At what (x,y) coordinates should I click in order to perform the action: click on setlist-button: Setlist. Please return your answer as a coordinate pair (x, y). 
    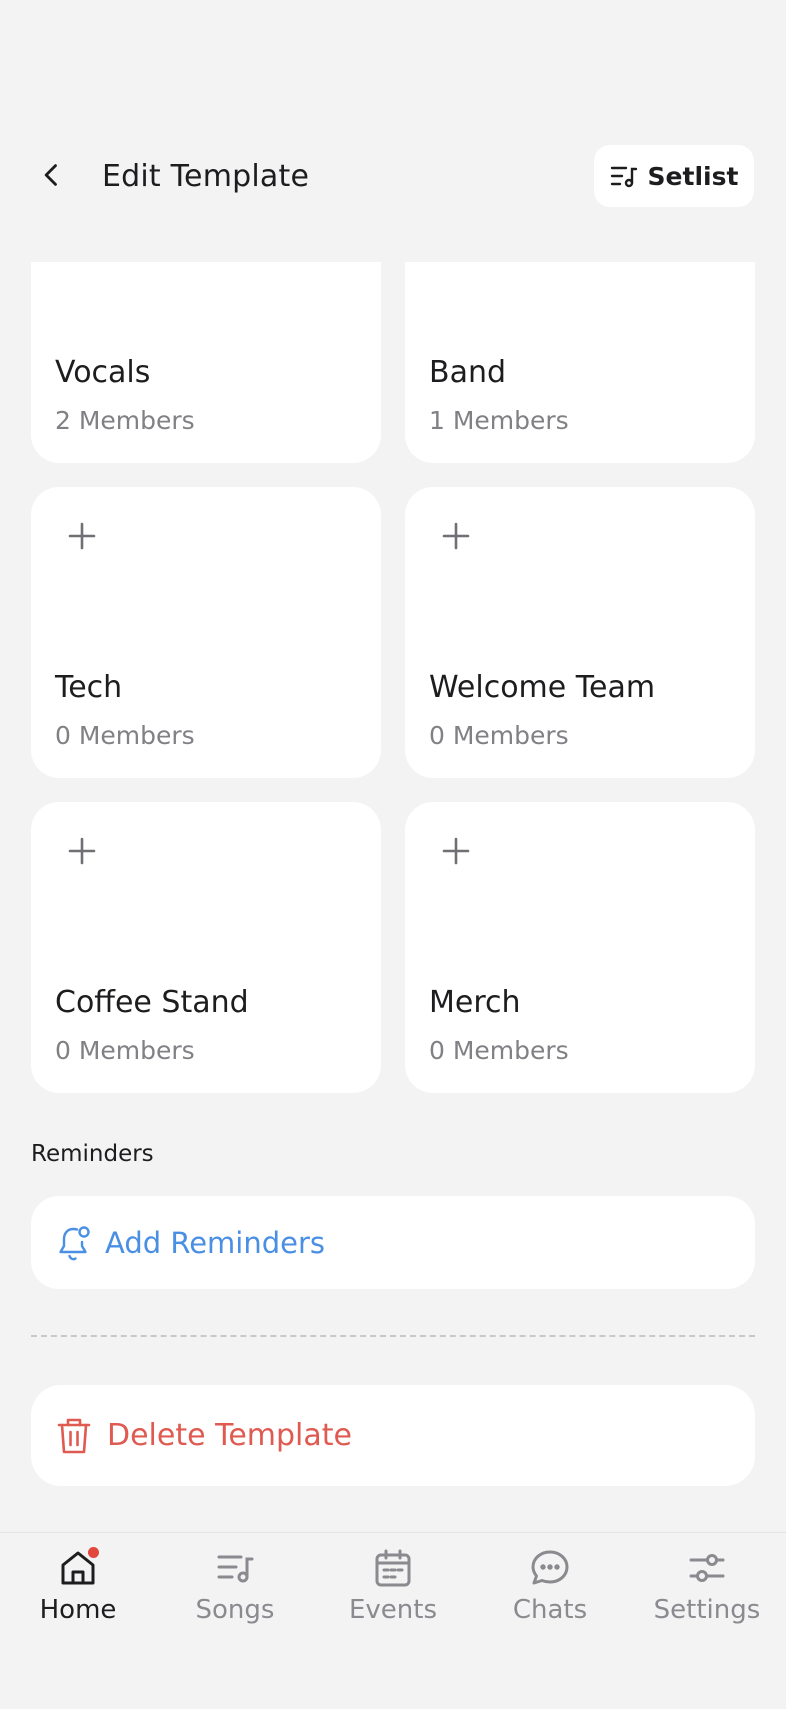
    Looking at the image, I should click on (674, 176).